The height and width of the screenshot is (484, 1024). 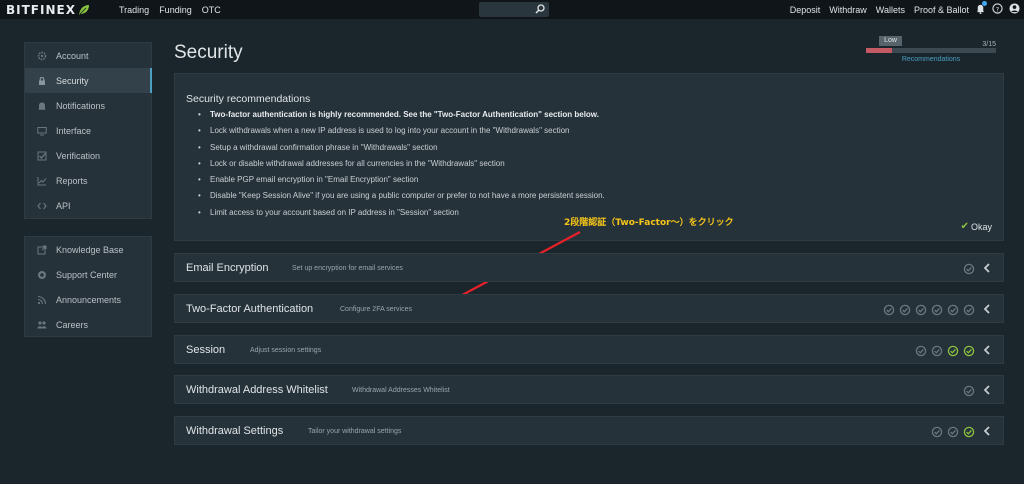 I want to click on sidebar-item-label: Notifications, so click(x=81, y=105).